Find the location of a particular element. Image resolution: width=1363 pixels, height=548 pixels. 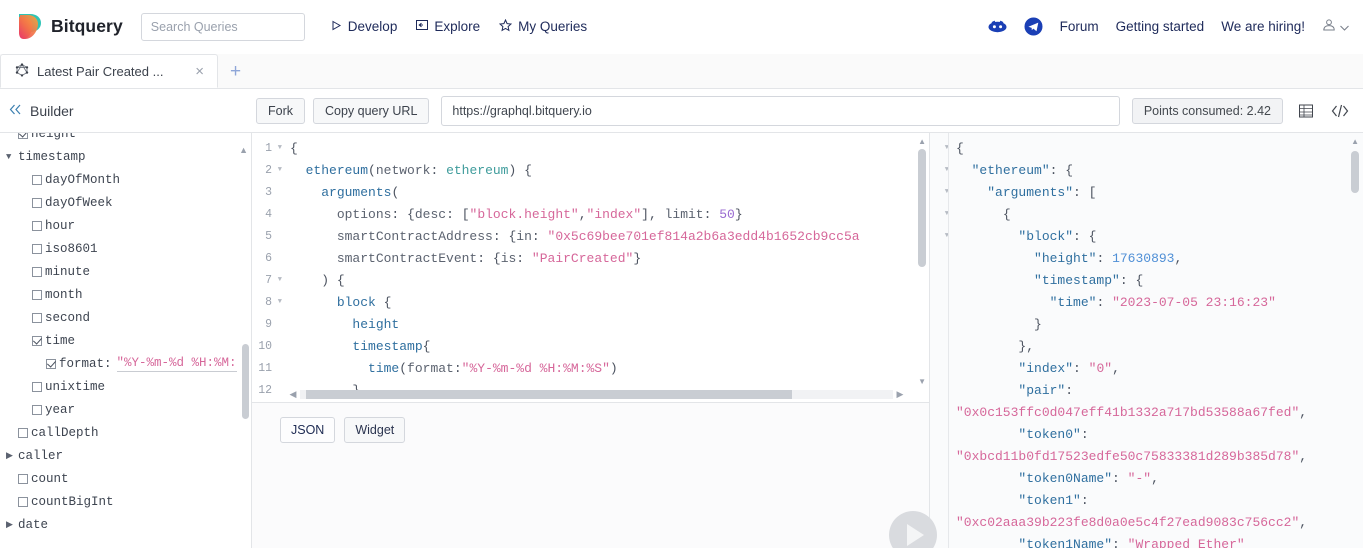

editor-h-track is located at coordinates (596, 394).